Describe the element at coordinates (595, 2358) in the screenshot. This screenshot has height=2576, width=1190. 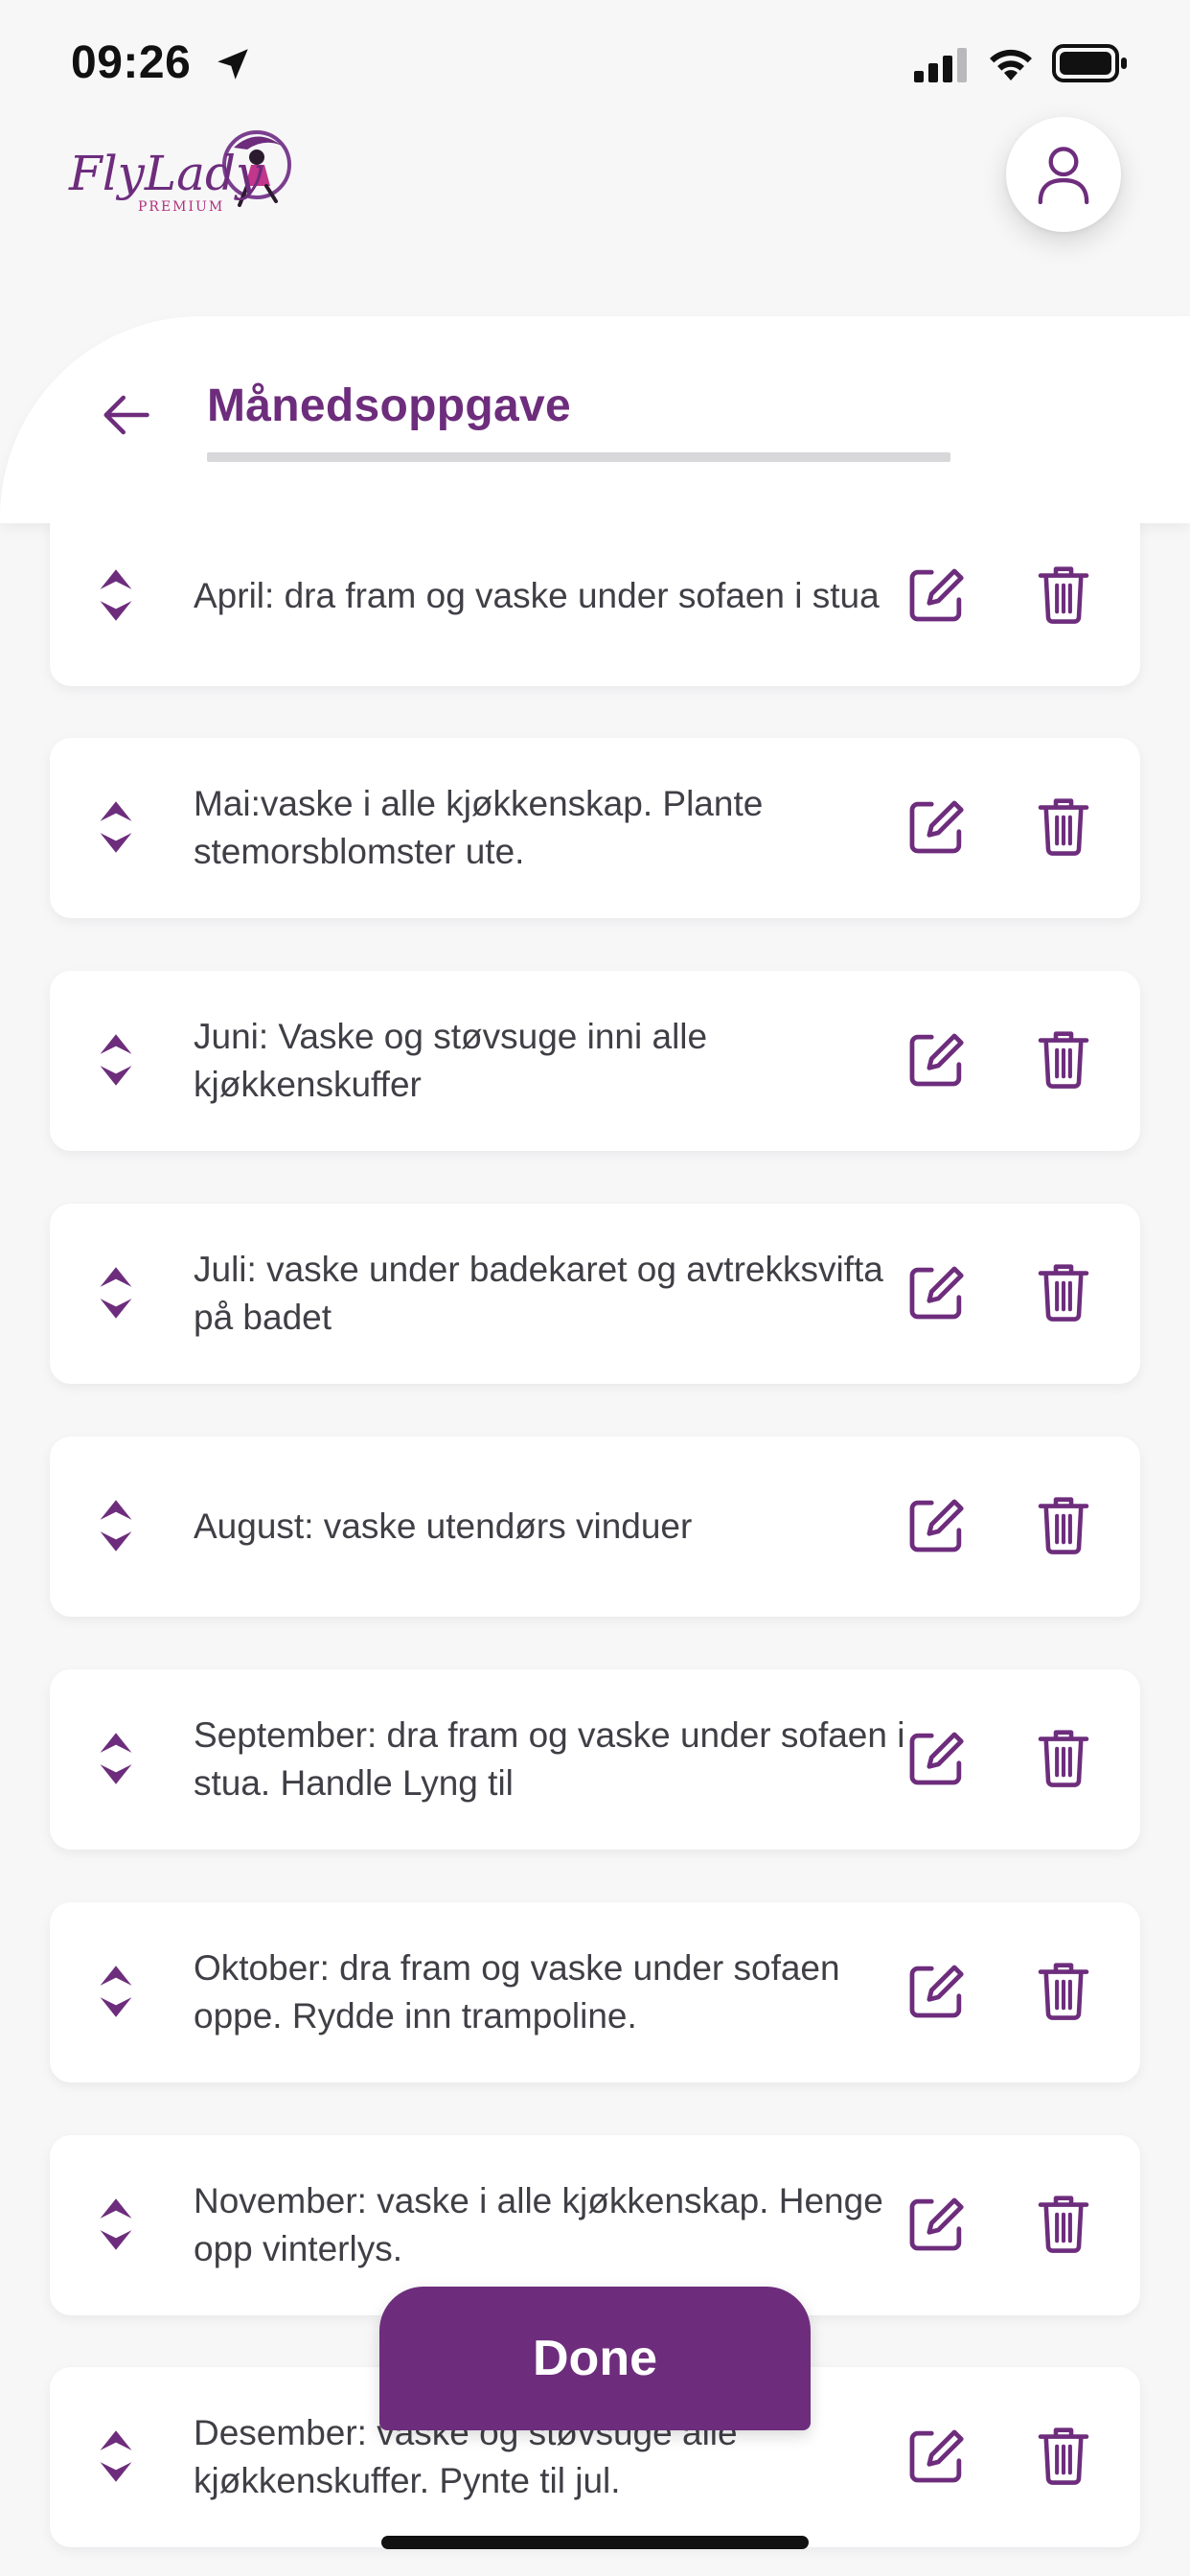
I see `done-button: Done` at that location.